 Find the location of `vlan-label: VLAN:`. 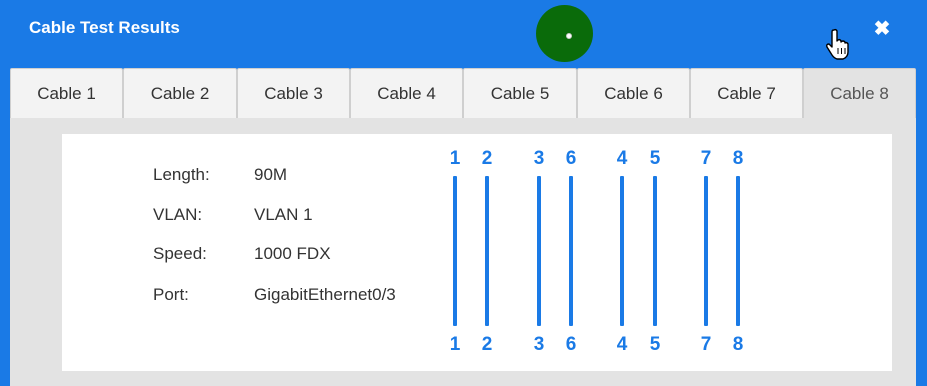

vlan-label: VLAN: is located at coordinates (178, 214).